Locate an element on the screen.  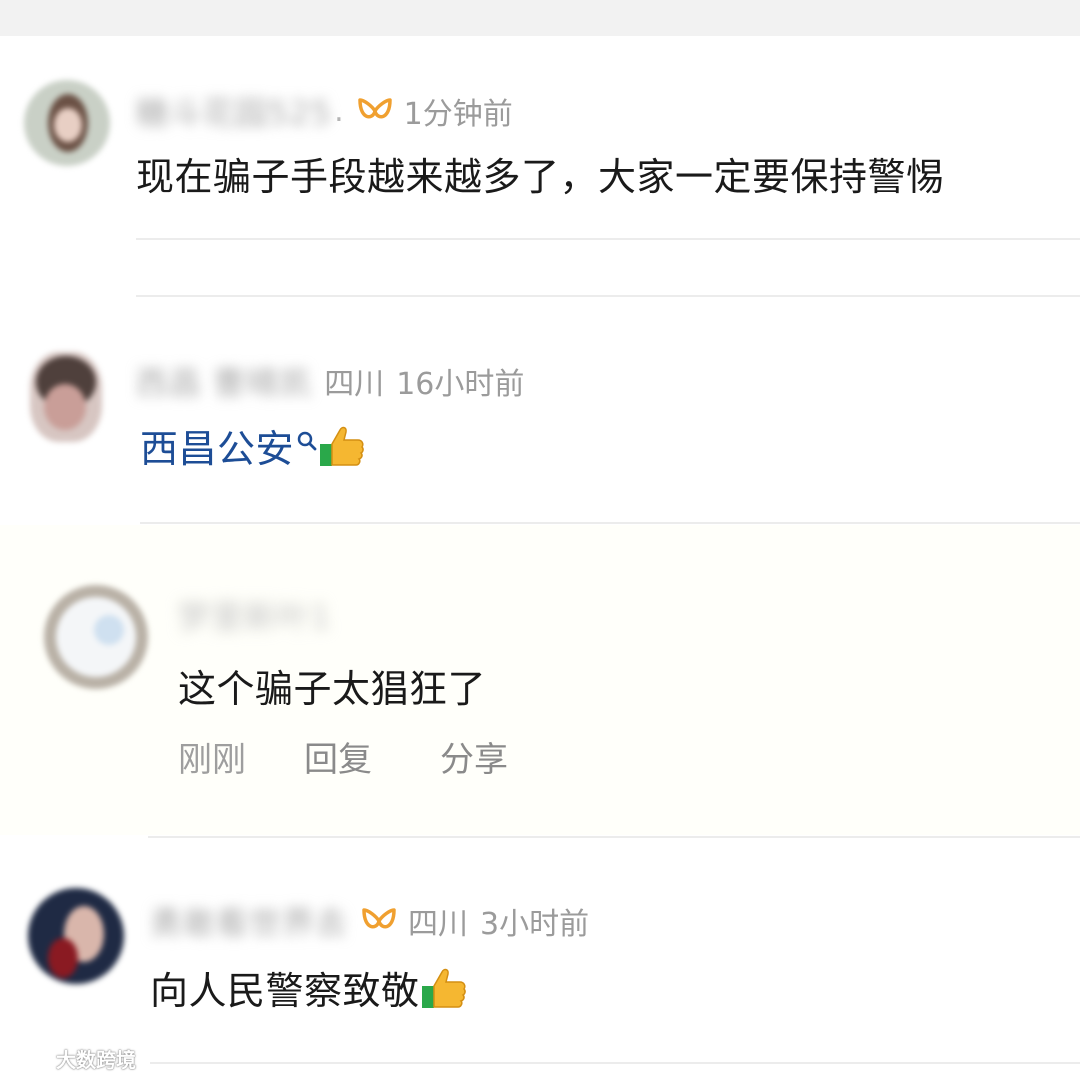
username: 梦里新叶1 is located at coordinates (254, 615).